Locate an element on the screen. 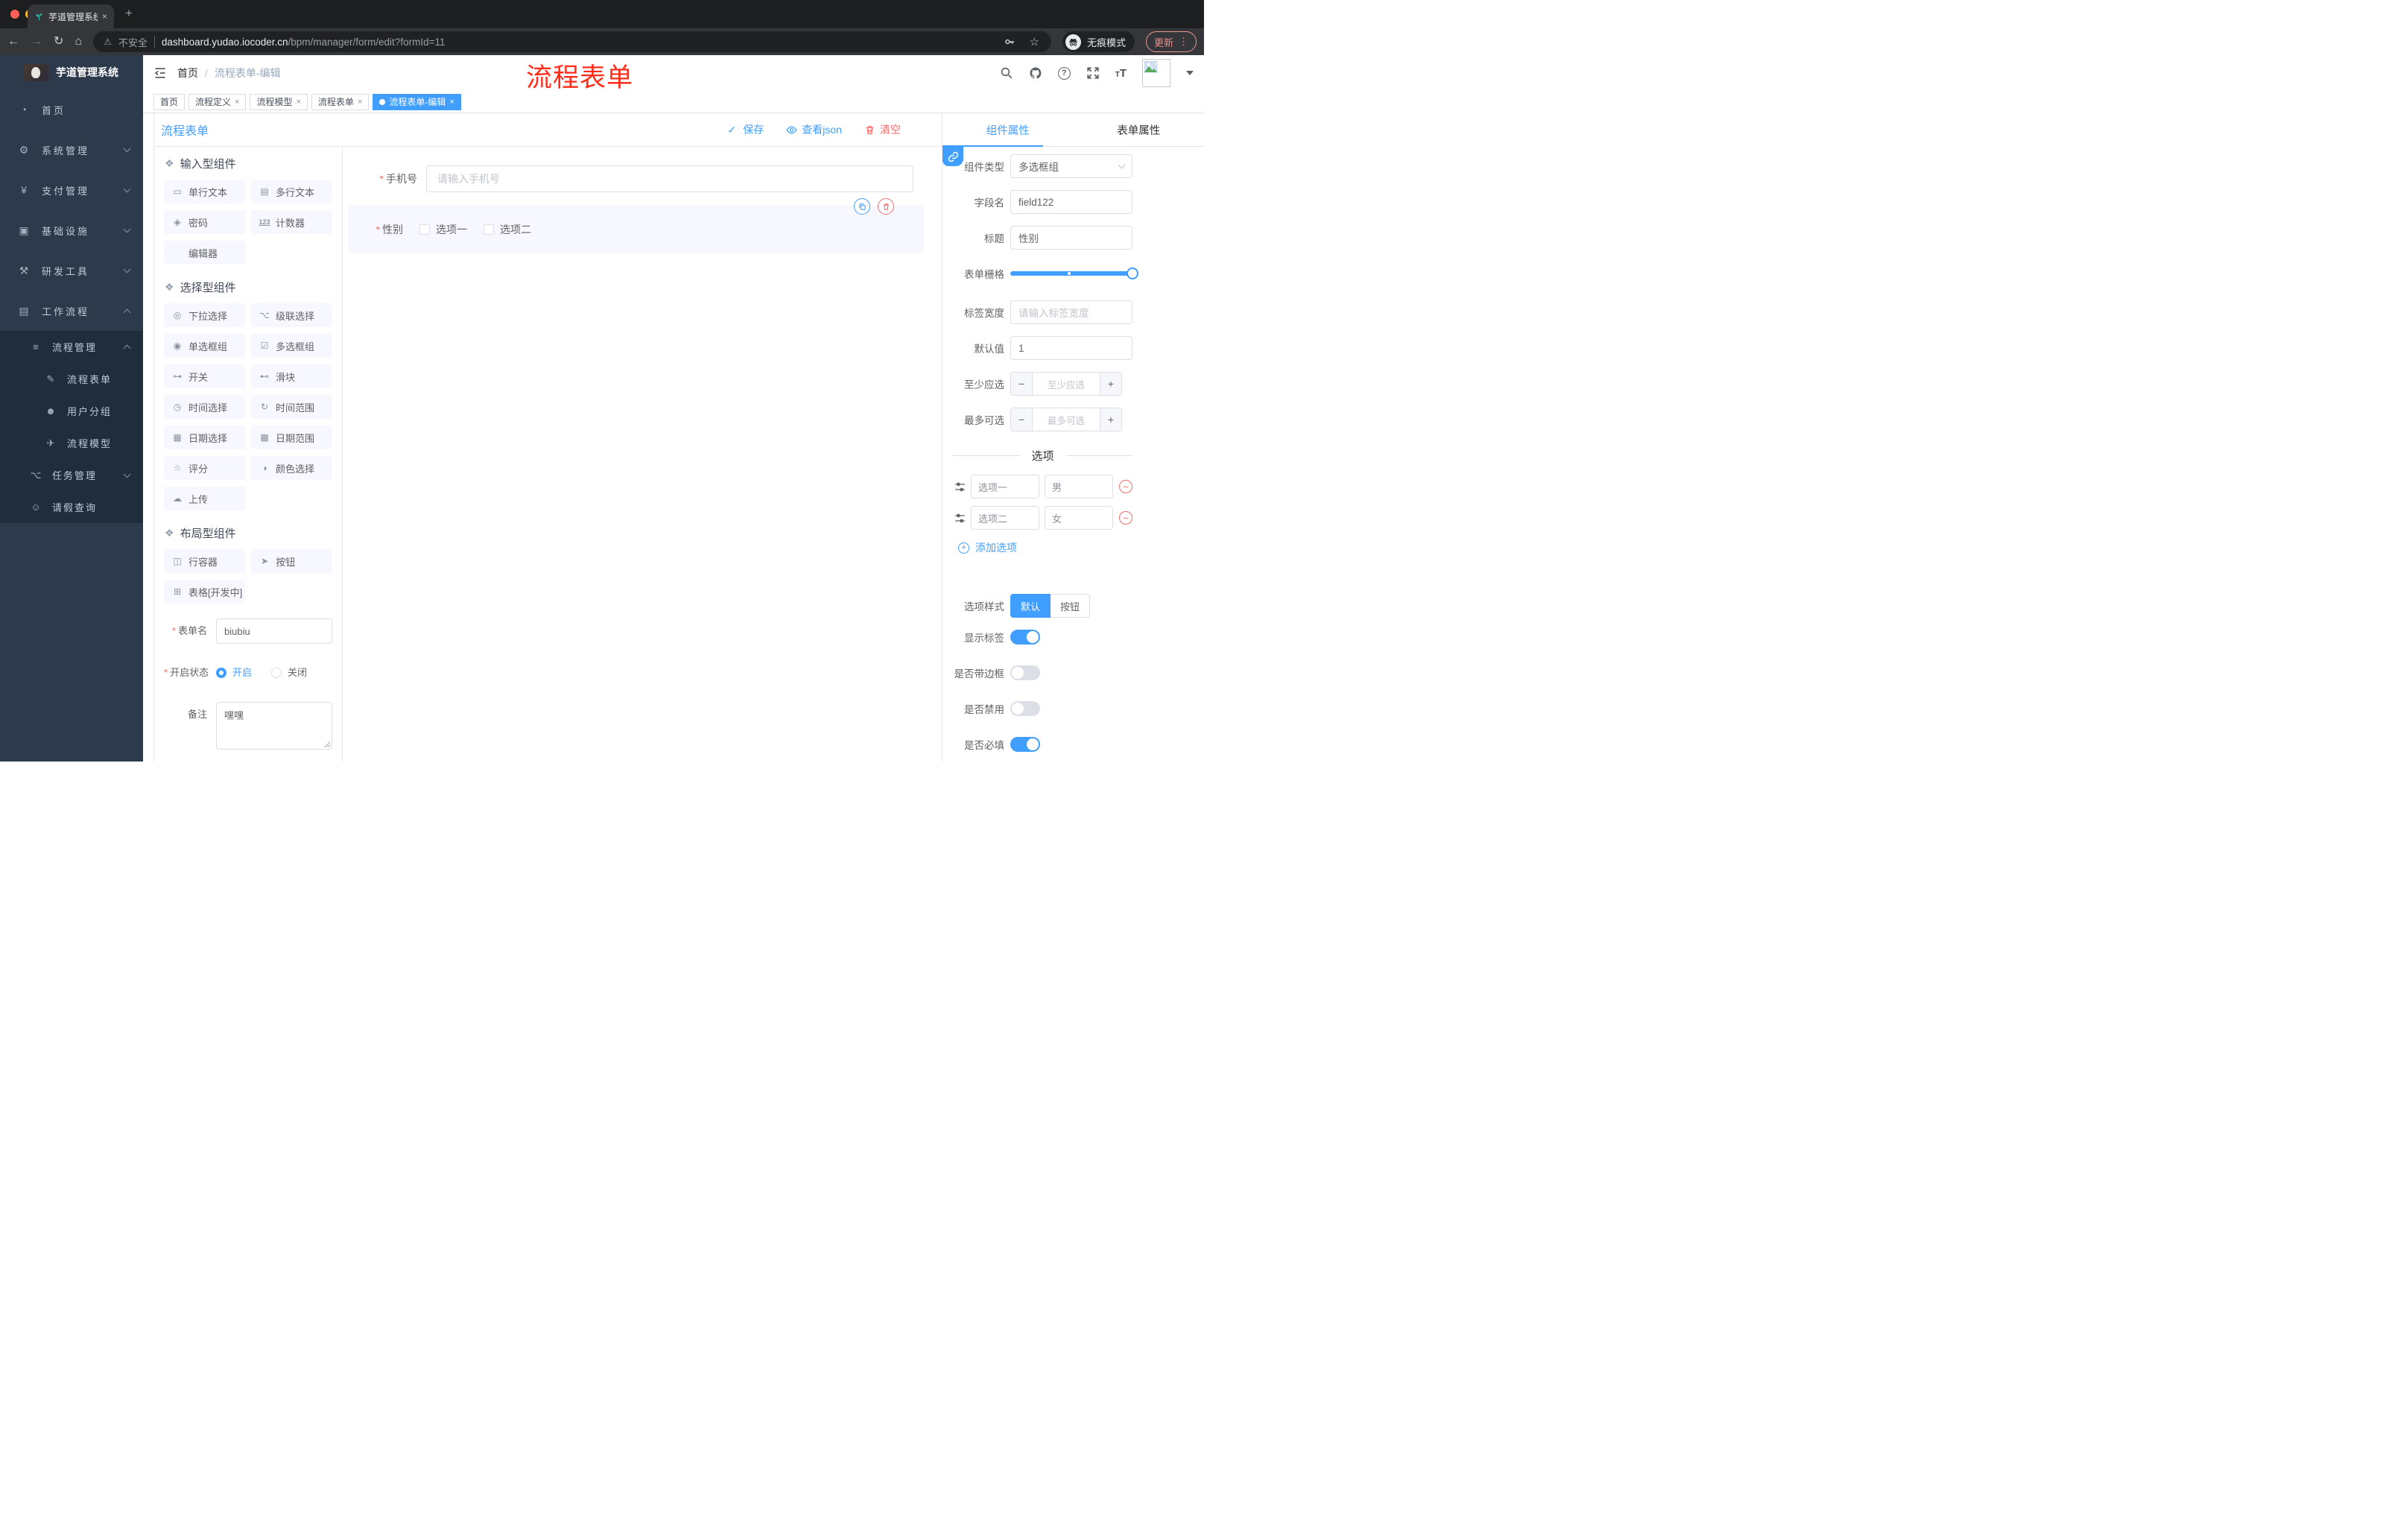 This screenshot has height=1523, width=2408. palette-item-table: ⊞ 表格[开发中] is located at coordinates (205, 592).